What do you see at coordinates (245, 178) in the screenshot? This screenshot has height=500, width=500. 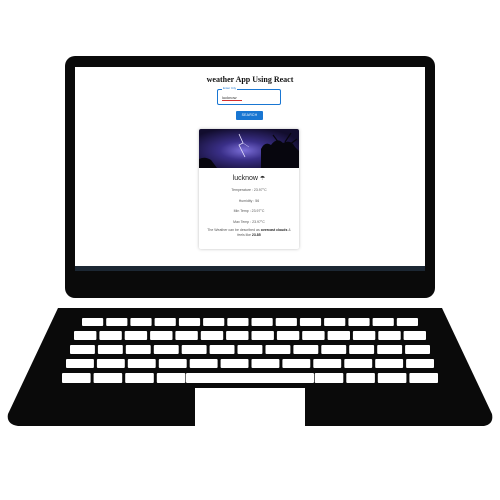 I see `city-name-text: lucknow` at bounding box center [245, 178].